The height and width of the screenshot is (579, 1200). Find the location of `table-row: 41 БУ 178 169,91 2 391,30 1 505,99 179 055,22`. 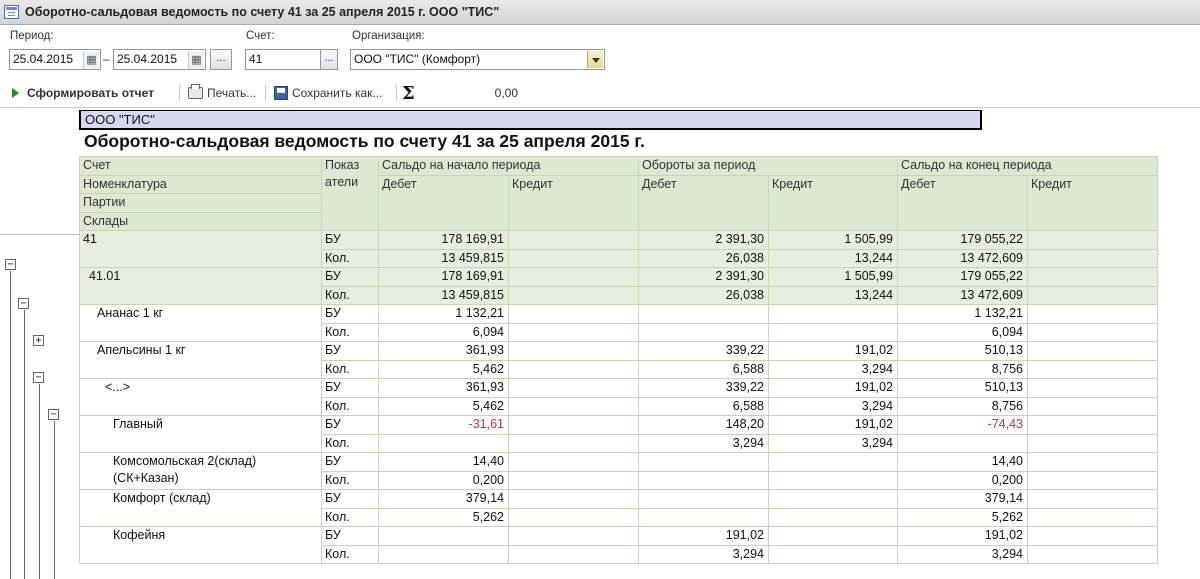

table-row: 41 БУ 178 169,91 2 391,30 1 505,99 179 055,22 is located at coordinates (618, 249).